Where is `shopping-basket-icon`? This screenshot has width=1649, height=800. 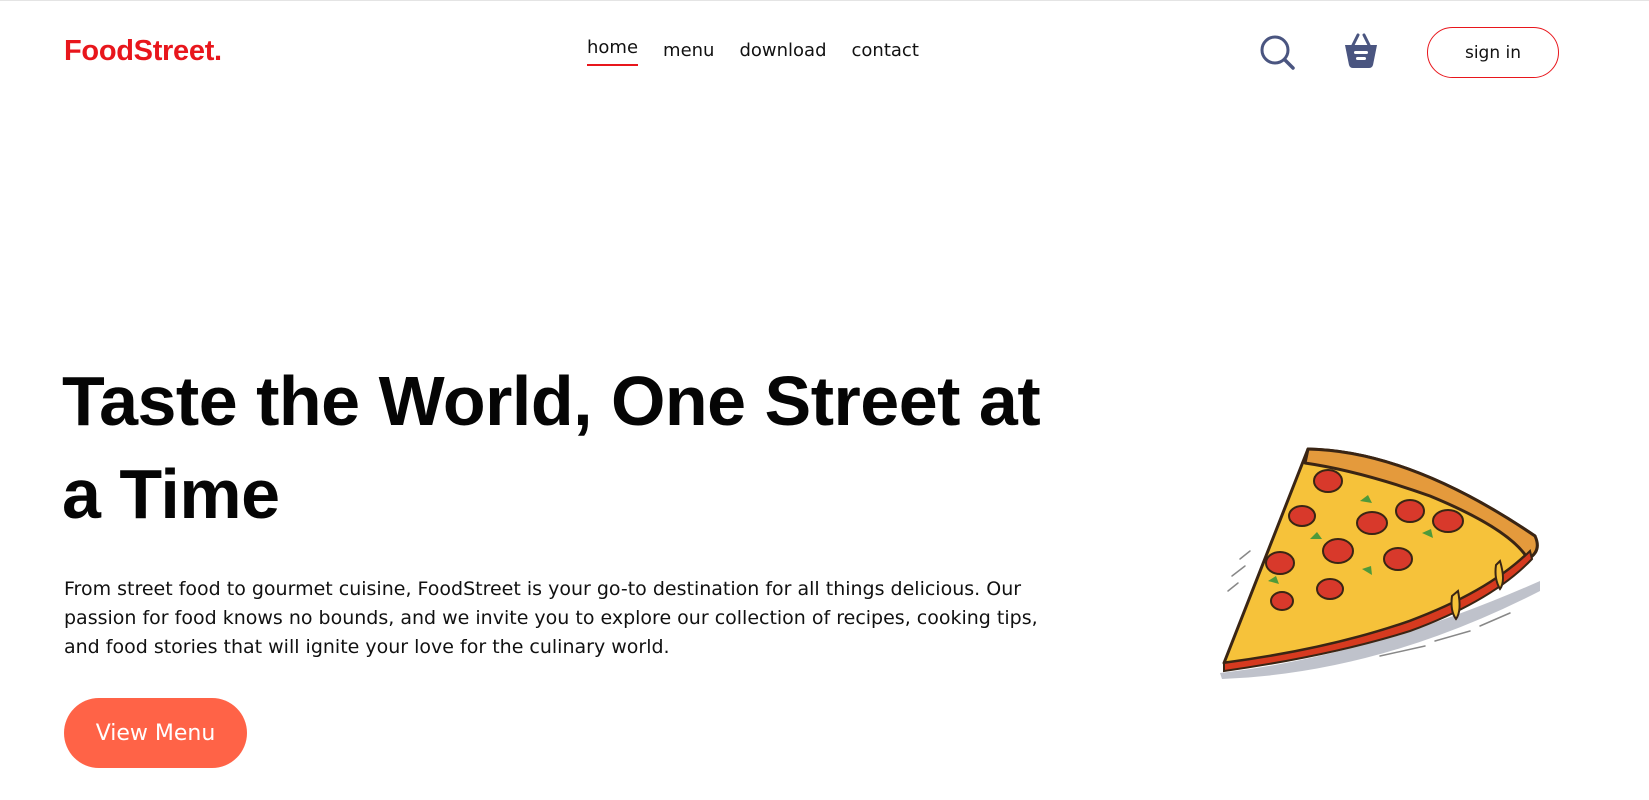 shopping-basket-icon is located at coordinates (1361, 50).